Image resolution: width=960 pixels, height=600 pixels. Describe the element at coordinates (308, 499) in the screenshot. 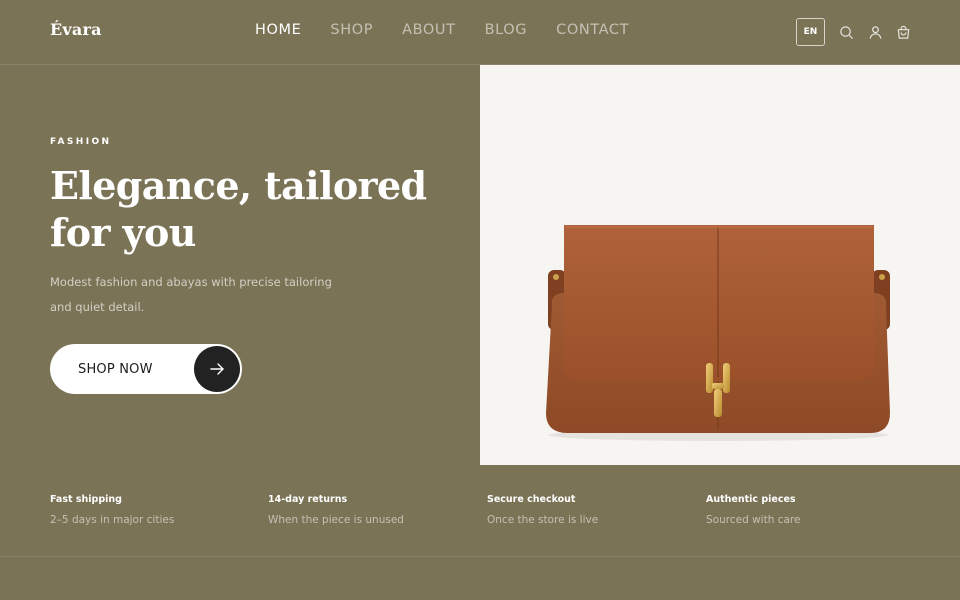

I see `feature-title: 14-day returns` at that location.